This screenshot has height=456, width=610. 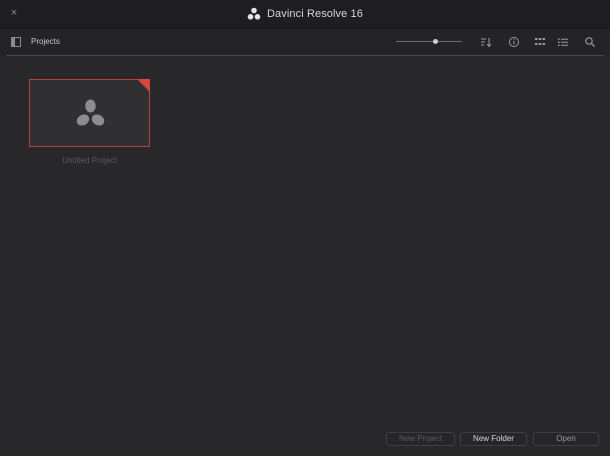 What do you see at coordinates (566, 439) in the screenshot?
I see `open-button: Open` at bounding box center [566, 439].